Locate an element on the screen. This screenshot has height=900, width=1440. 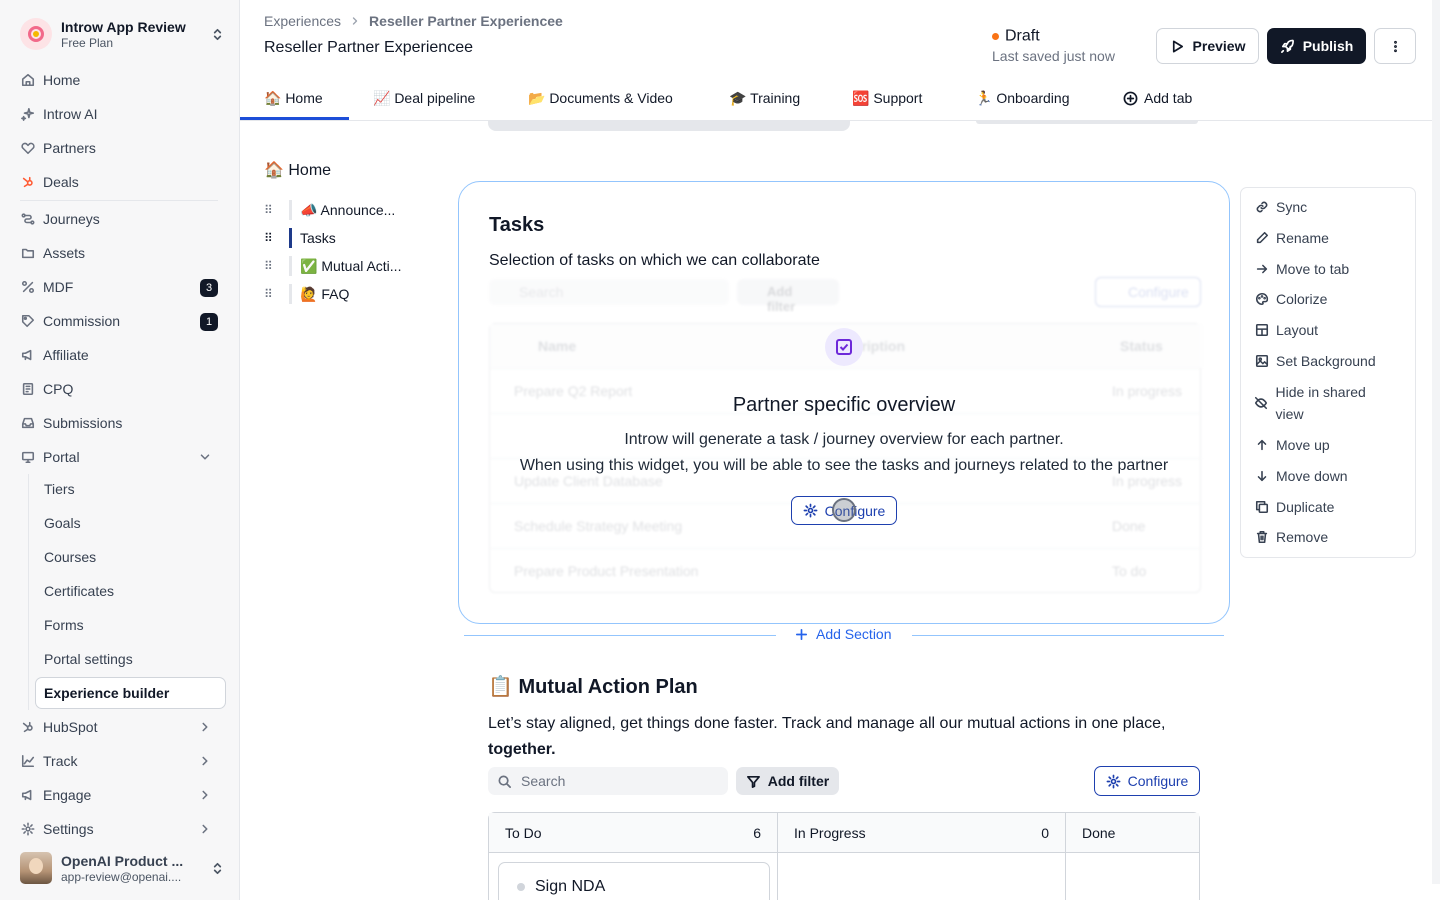
scrollbar is located at coordinates (1436, 442).